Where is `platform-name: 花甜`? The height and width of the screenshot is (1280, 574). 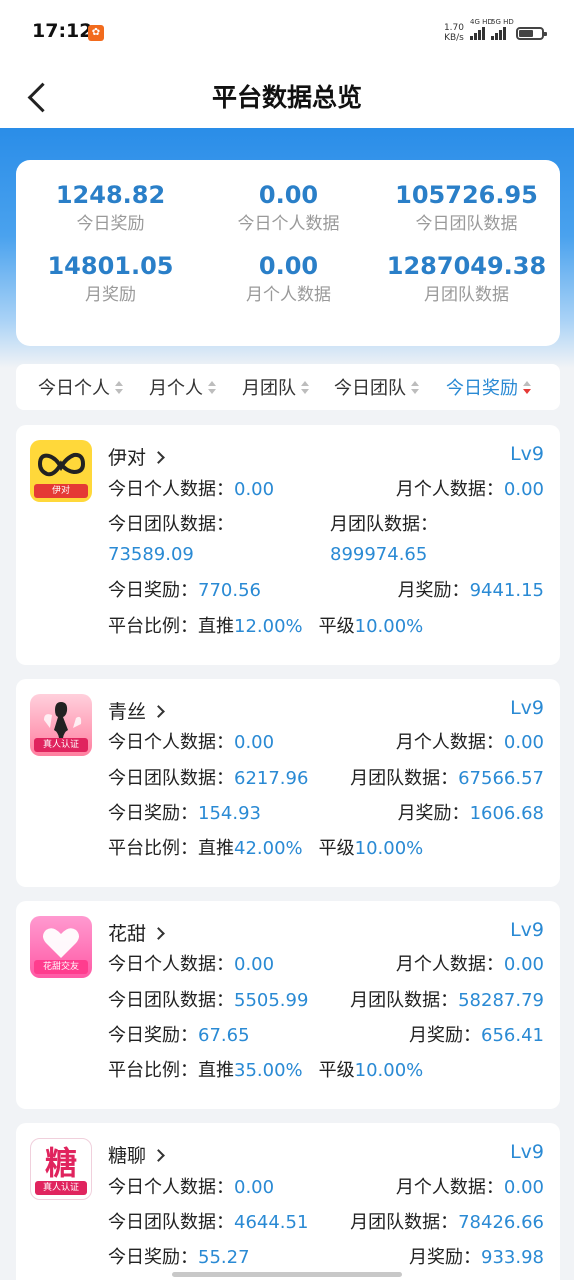
platform-name: 花甜 is located at coordinates (136, 932).